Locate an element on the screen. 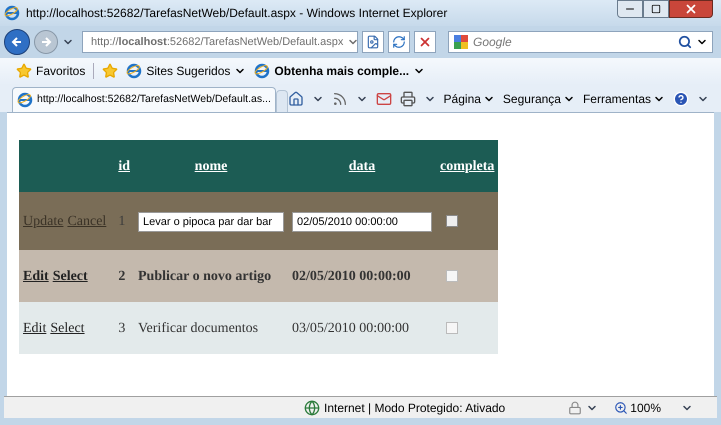 This screenshot has height=425, width=721. nome-text: Verificar documentos is located at coordinates (198, 328).